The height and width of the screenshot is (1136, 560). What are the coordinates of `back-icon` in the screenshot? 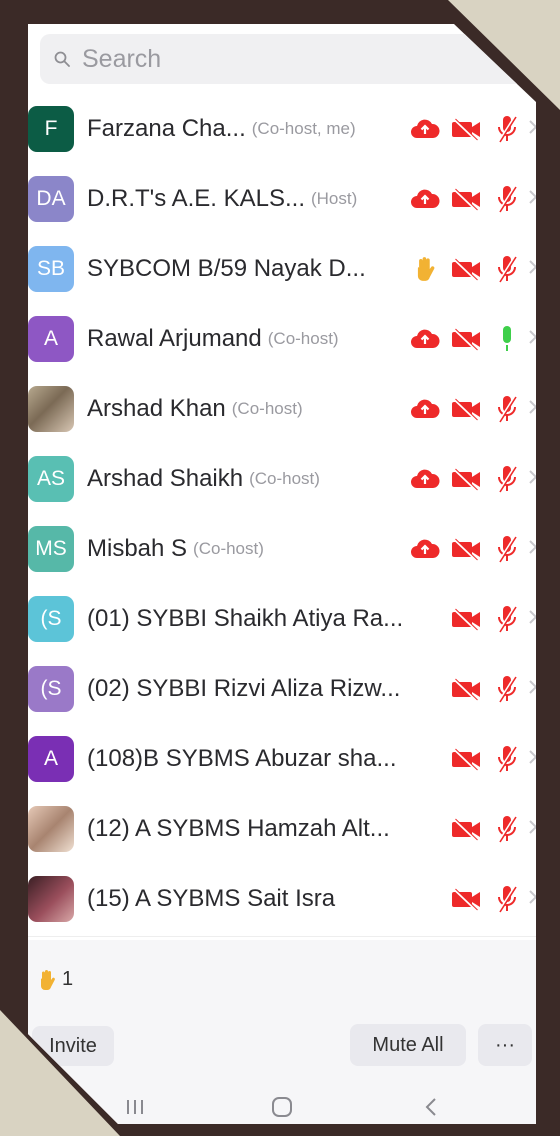 It's located at (431, 1107).